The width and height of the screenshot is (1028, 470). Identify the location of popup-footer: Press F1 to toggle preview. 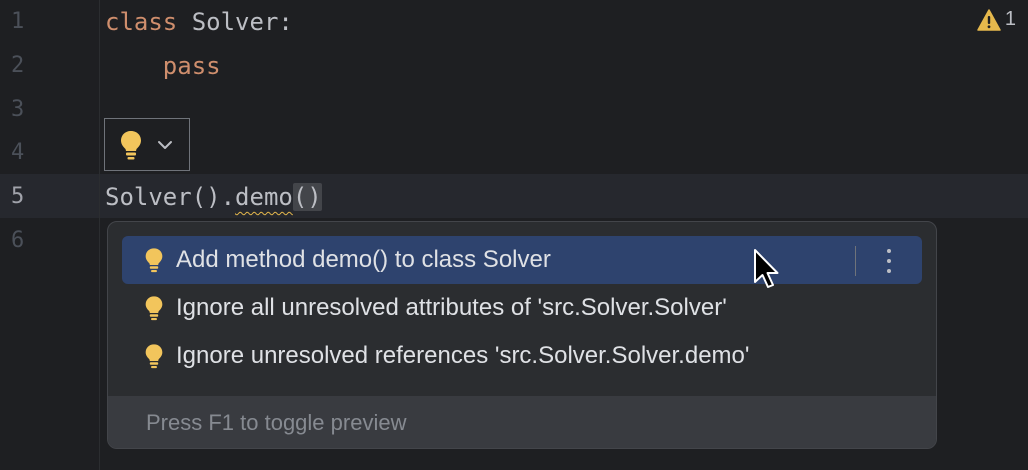
(522, 422).